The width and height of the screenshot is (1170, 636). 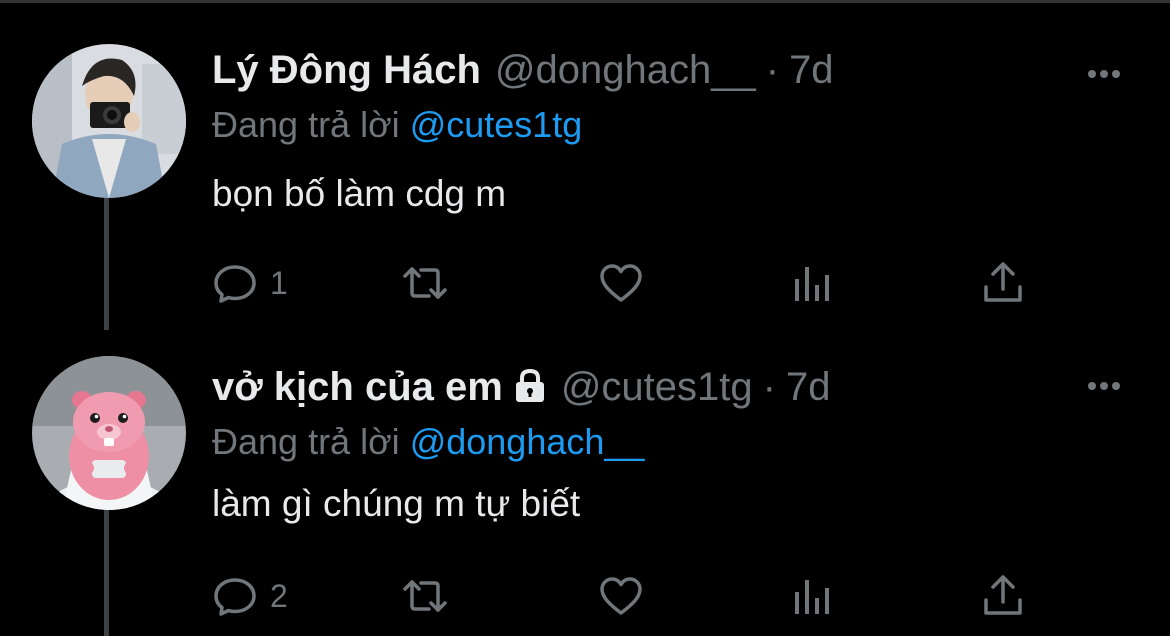 What do you see at coordinates (396, 503) in the screenshot?
I see `tweet-text: làm gì chúng m tự biết` at bounding box center [396, 503].